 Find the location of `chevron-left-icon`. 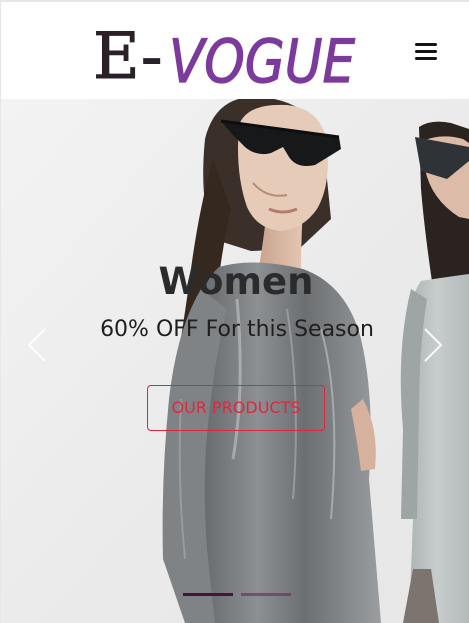

chevron-left-icon is located at coordinates (36, 345).